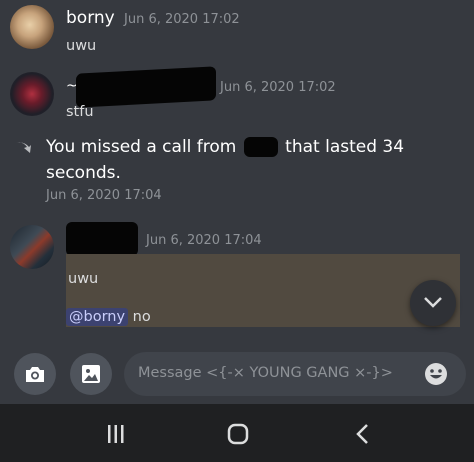 This screenshot has height=462, width=474. I want to click on system-nav-bar, so click(237, 433).